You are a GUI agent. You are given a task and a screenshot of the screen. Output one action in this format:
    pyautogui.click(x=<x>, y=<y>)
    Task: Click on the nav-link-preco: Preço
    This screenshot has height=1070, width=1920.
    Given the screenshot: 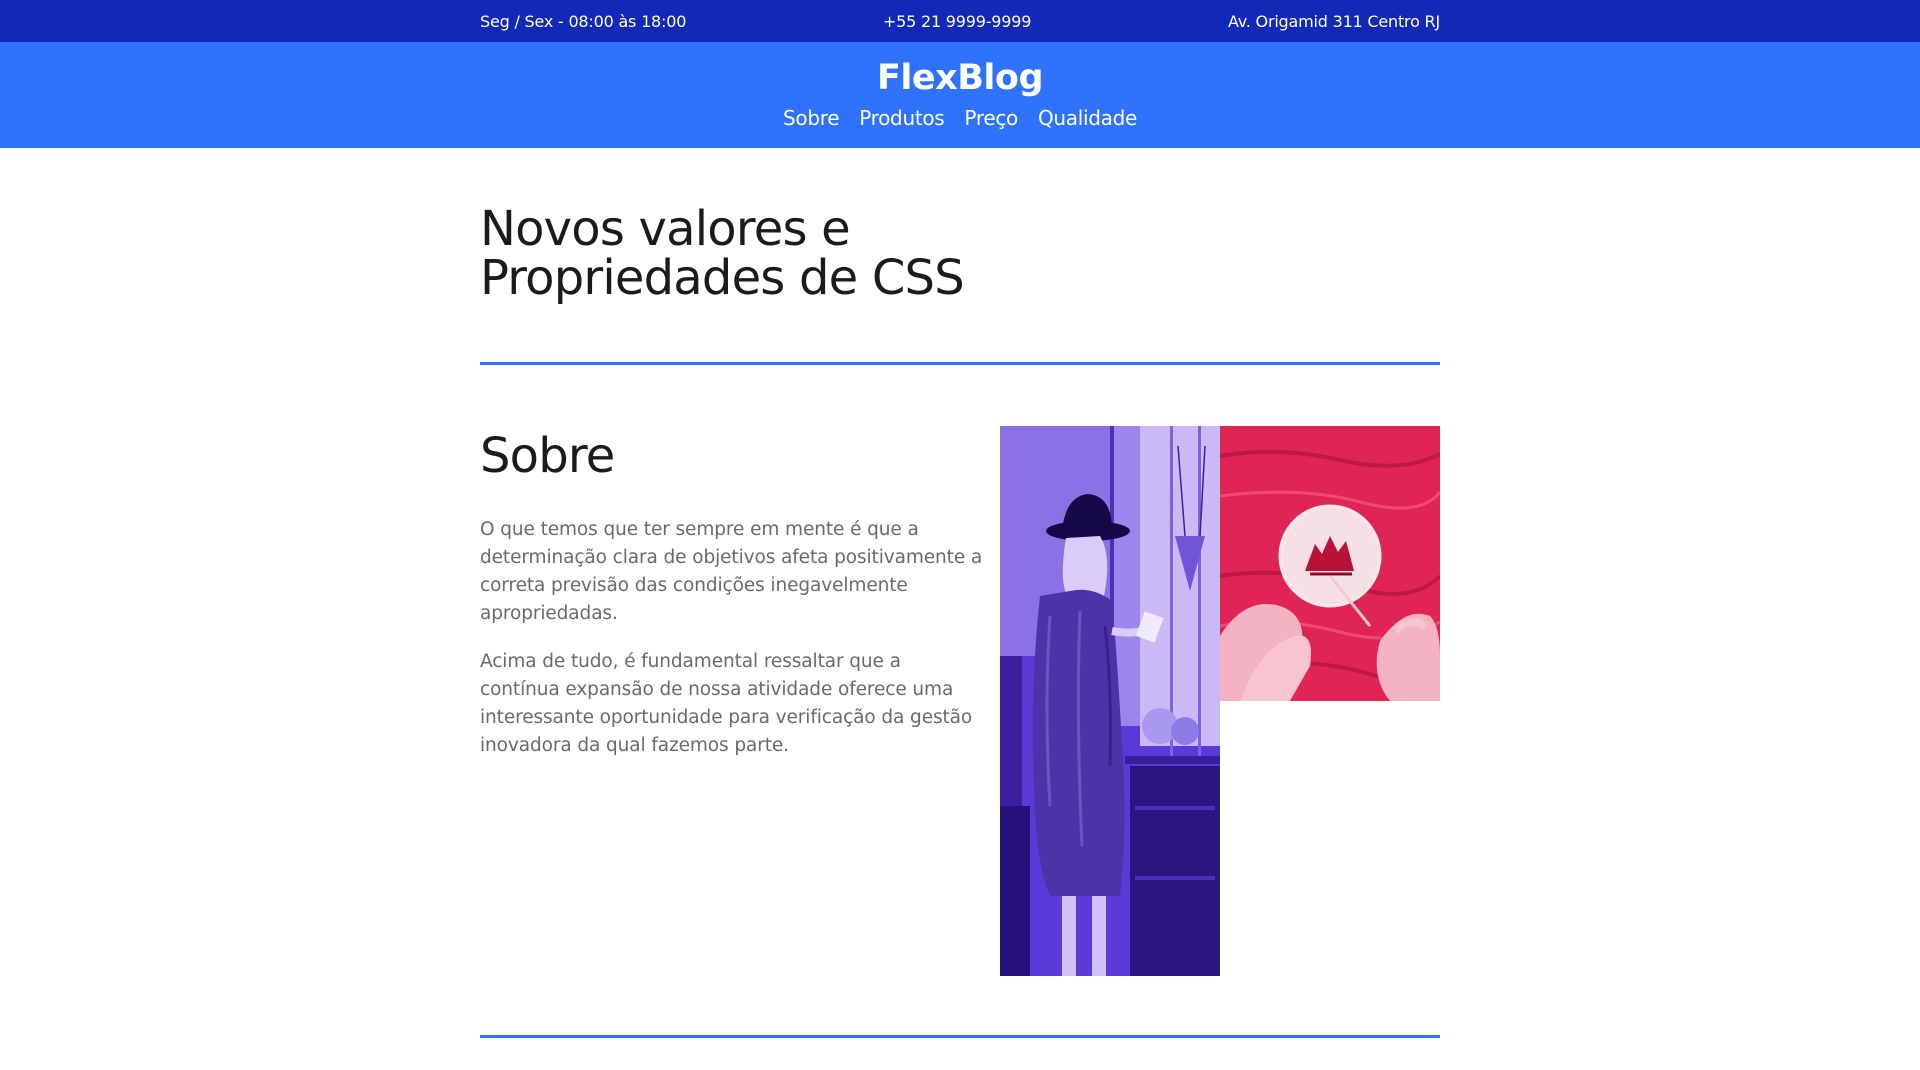 What is the action you would take?
    pyautogui.click(x=991, y=118)
    